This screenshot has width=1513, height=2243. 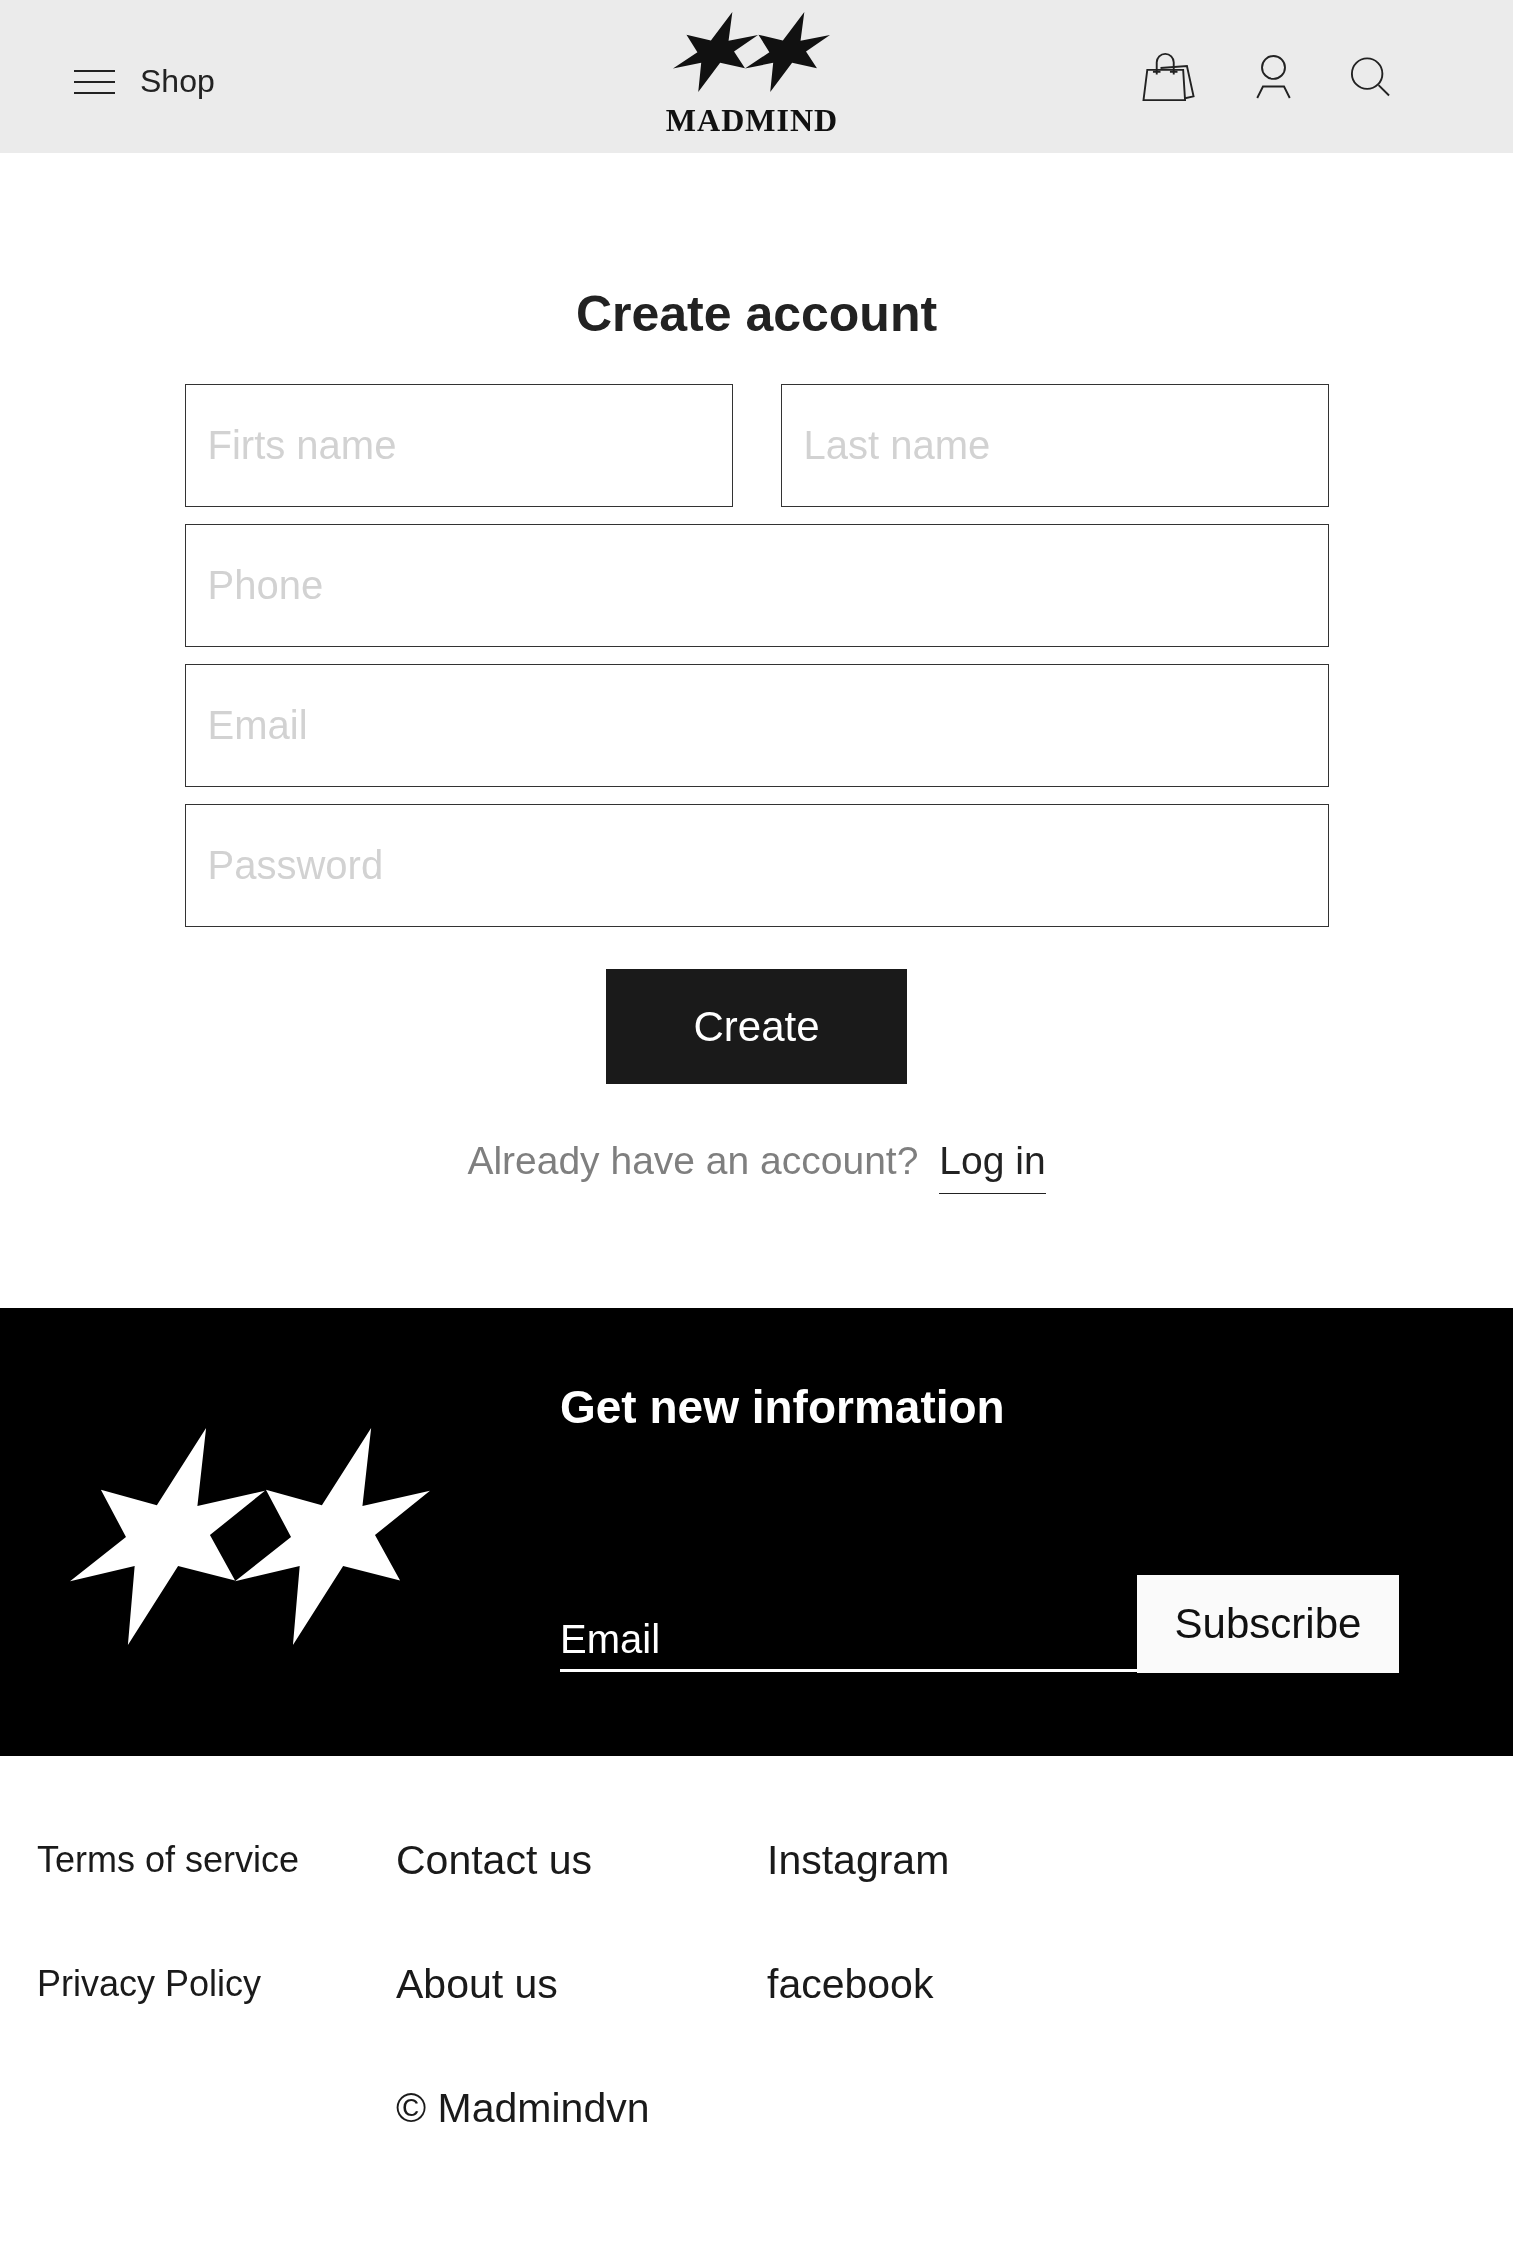 I want to click on login-prompt: Already have an account?, so click(x=693, y=1161).